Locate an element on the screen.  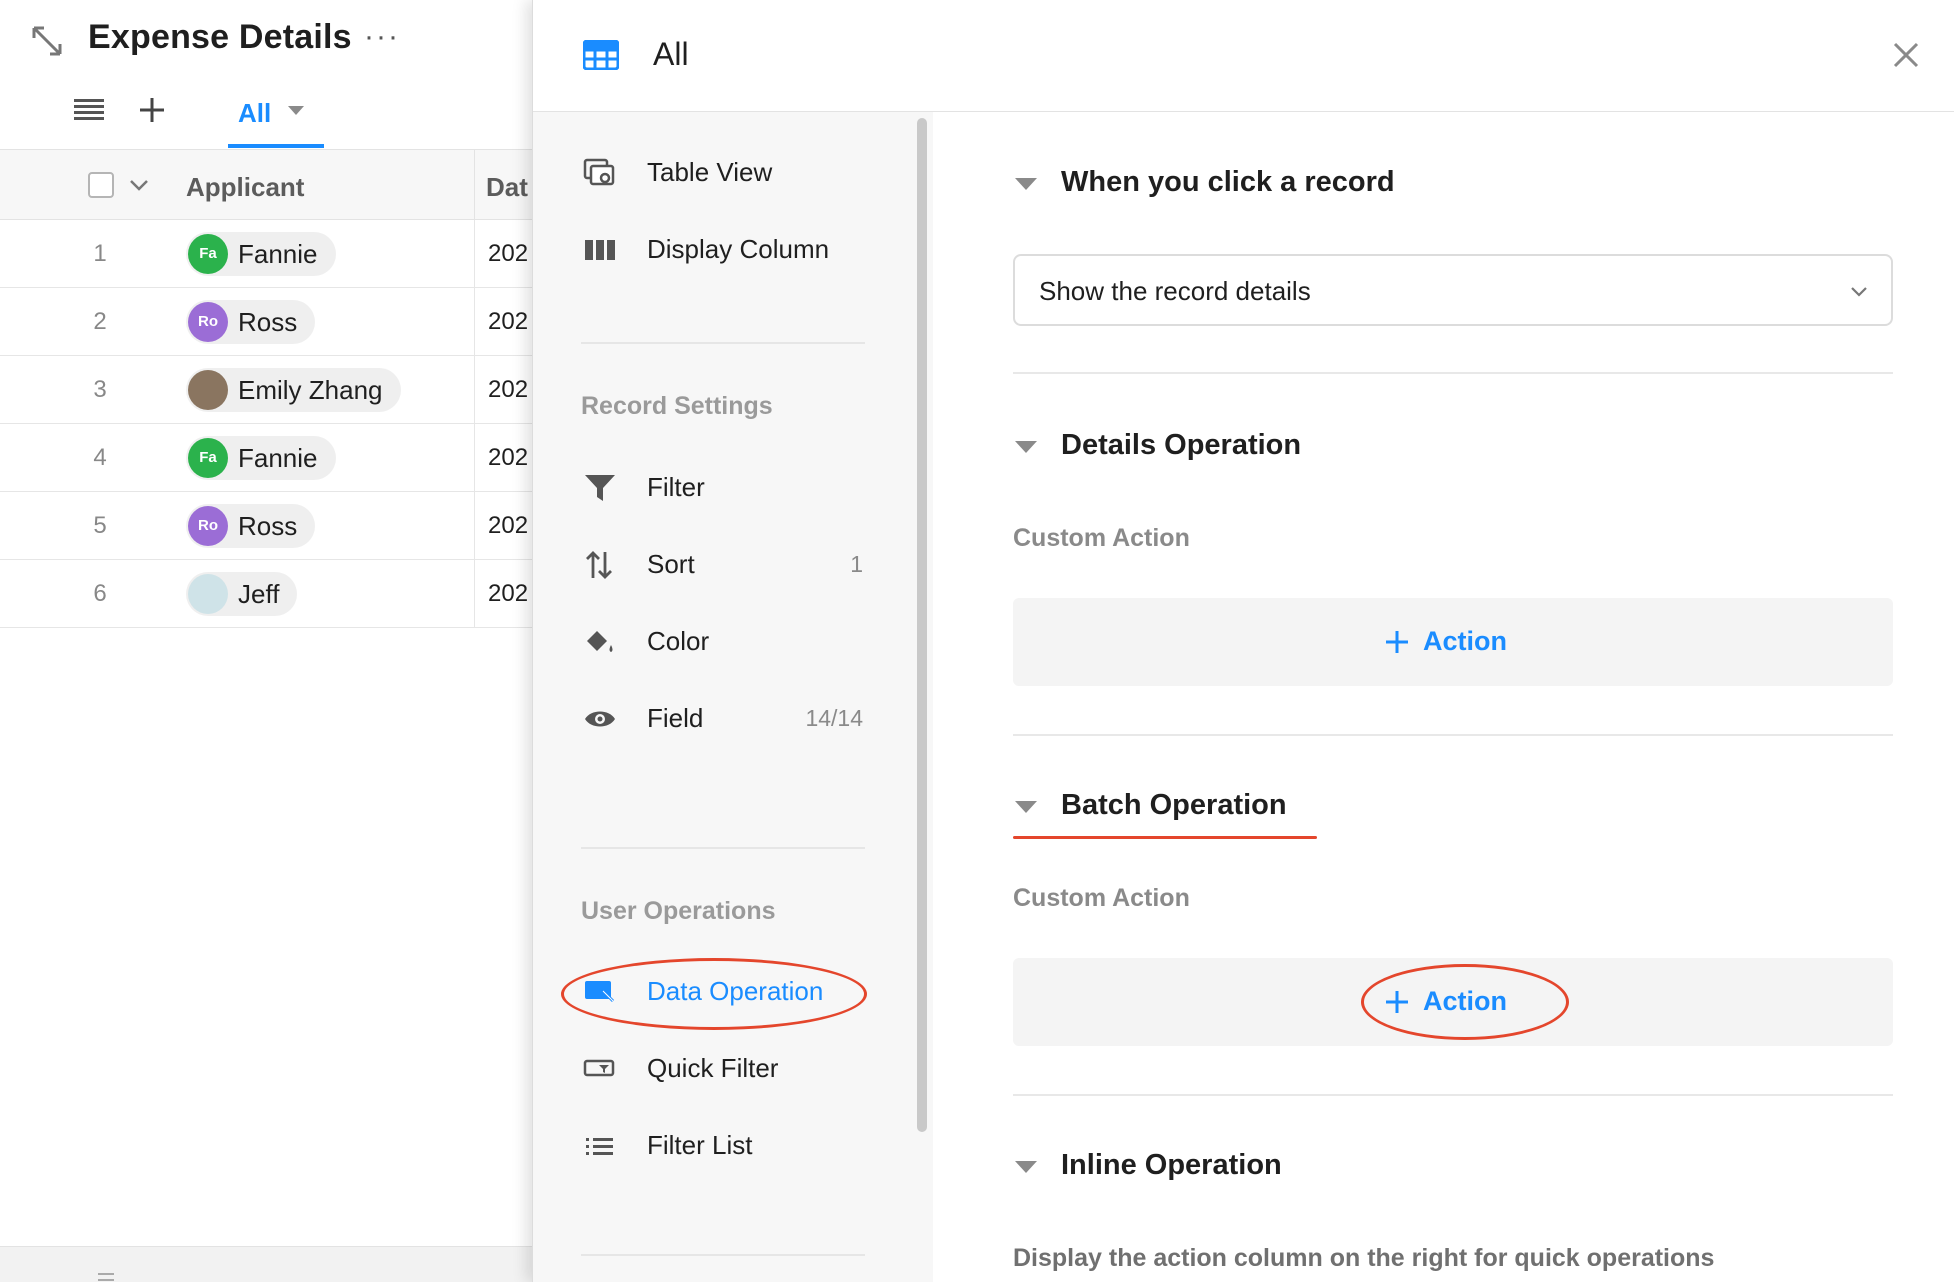
nav-label: Sort is located at coordinates (671, 564).